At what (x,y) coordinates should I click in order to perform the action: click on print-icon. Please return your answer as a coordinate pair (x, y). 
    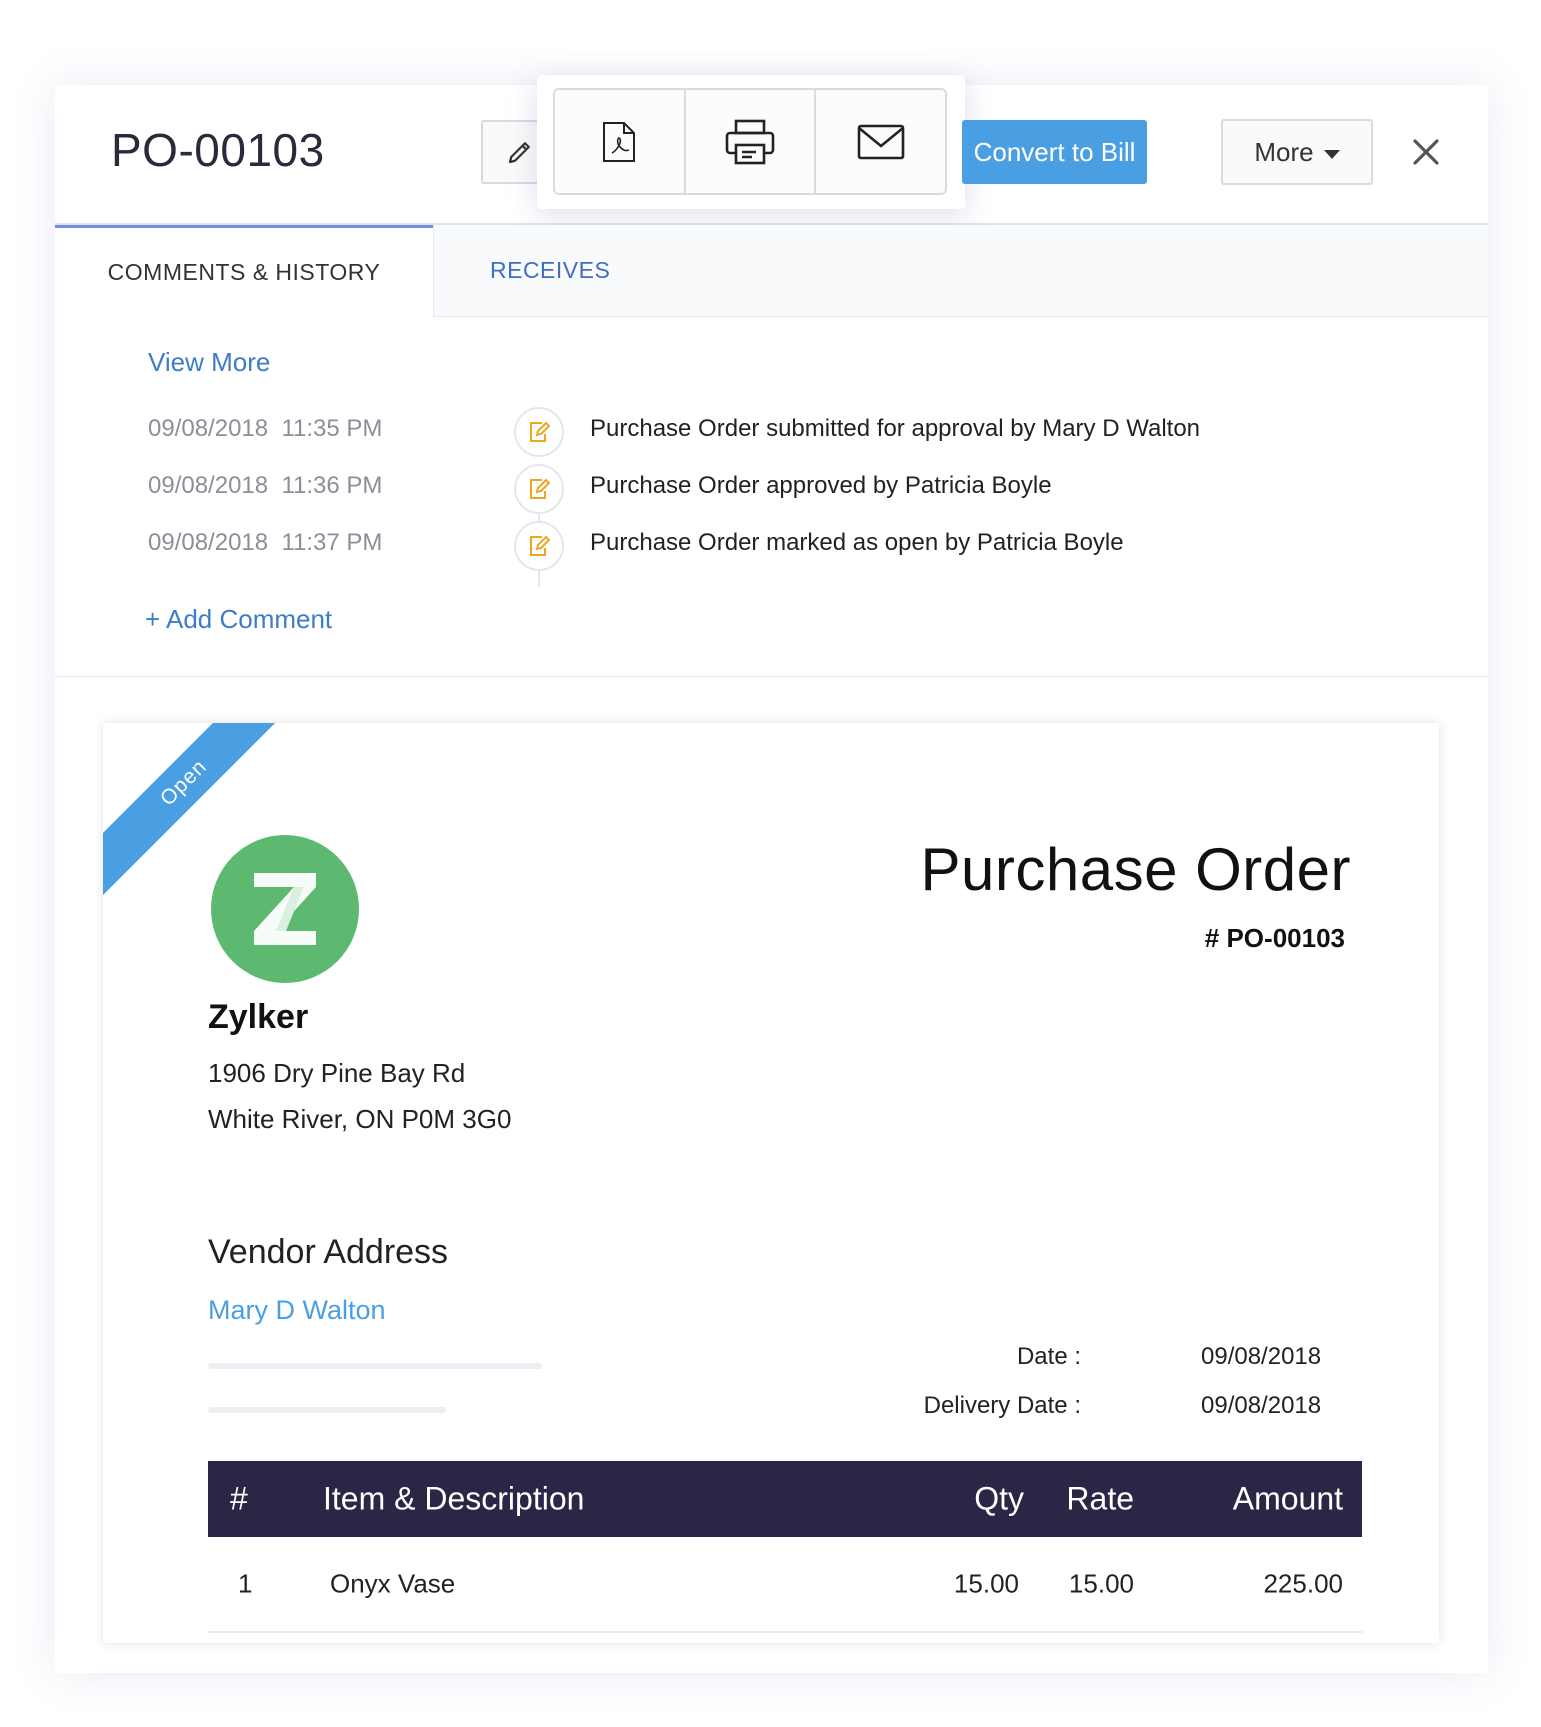
    Looking at the image, I should click on (750, 141).